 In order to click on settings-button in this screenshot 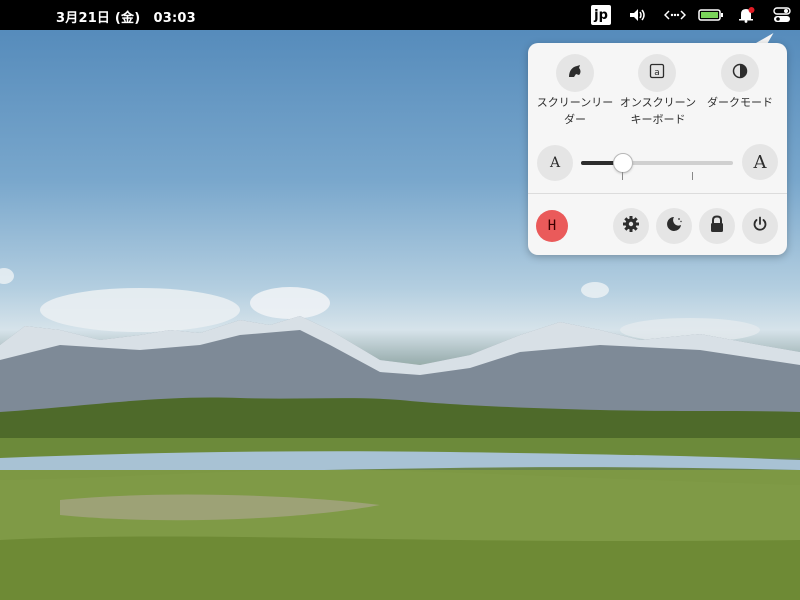, I will do `click(631, 226)`.